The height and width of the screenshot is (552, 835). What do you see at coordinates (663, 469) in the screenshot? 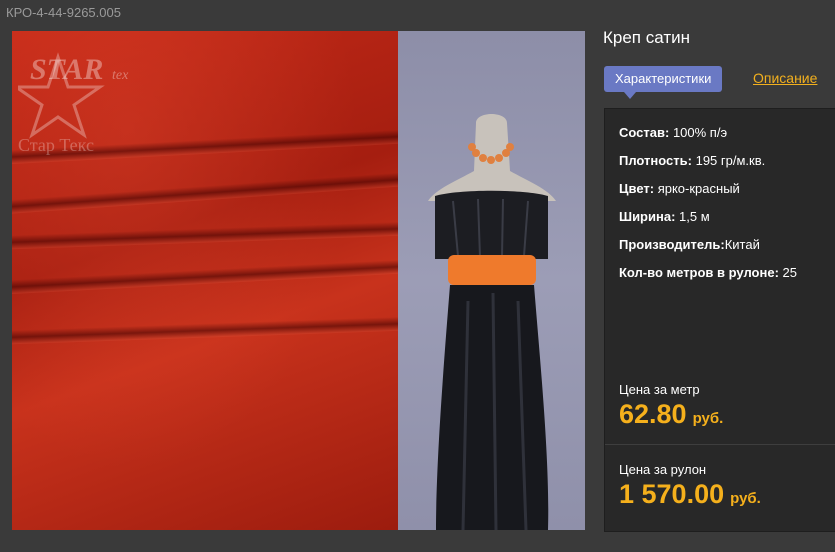
I see `price-per-roll-label: Цена за рулон` at bounding box center [663, 469].